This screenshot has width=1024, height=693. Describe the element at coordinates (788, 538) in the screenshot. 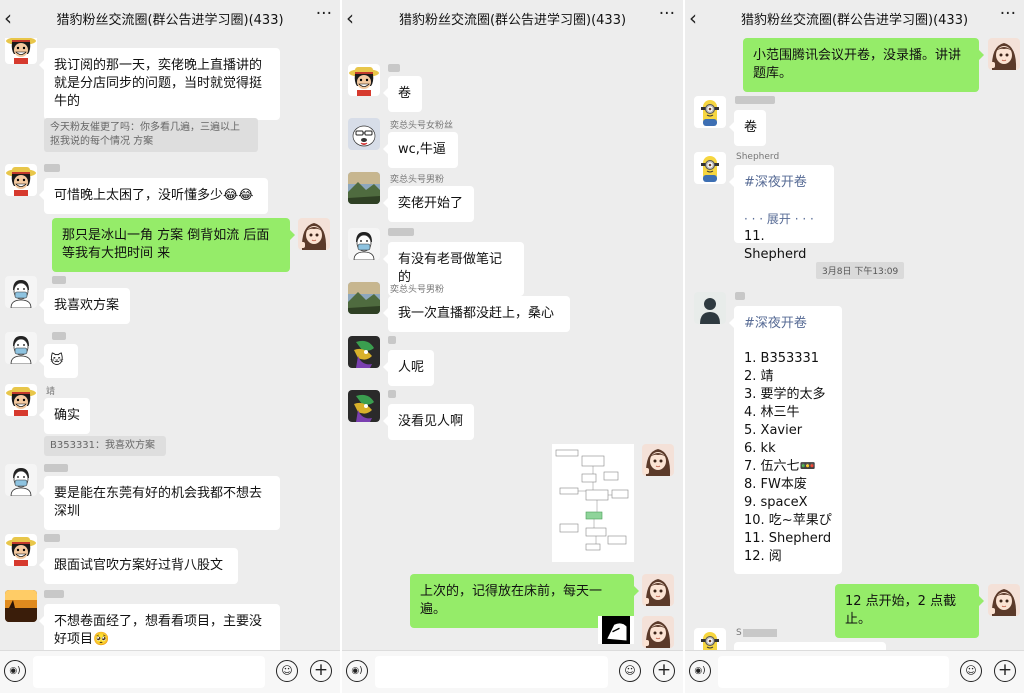

I see `list-item: 11. Shepherd` at that location.